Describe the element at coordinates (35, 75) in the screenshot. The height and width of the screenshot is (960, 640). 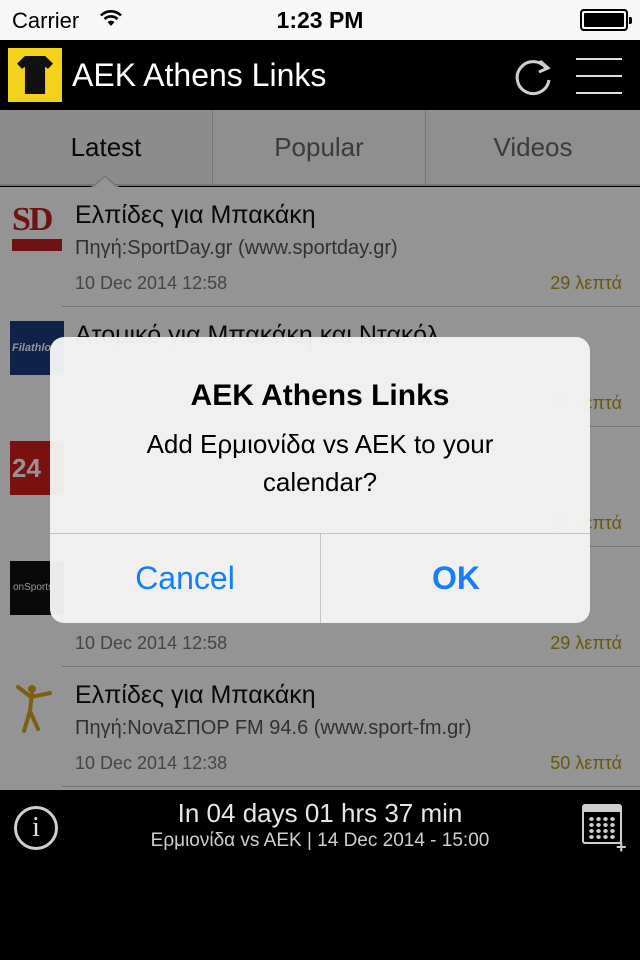
I see `team-shirt-icon` at that location.